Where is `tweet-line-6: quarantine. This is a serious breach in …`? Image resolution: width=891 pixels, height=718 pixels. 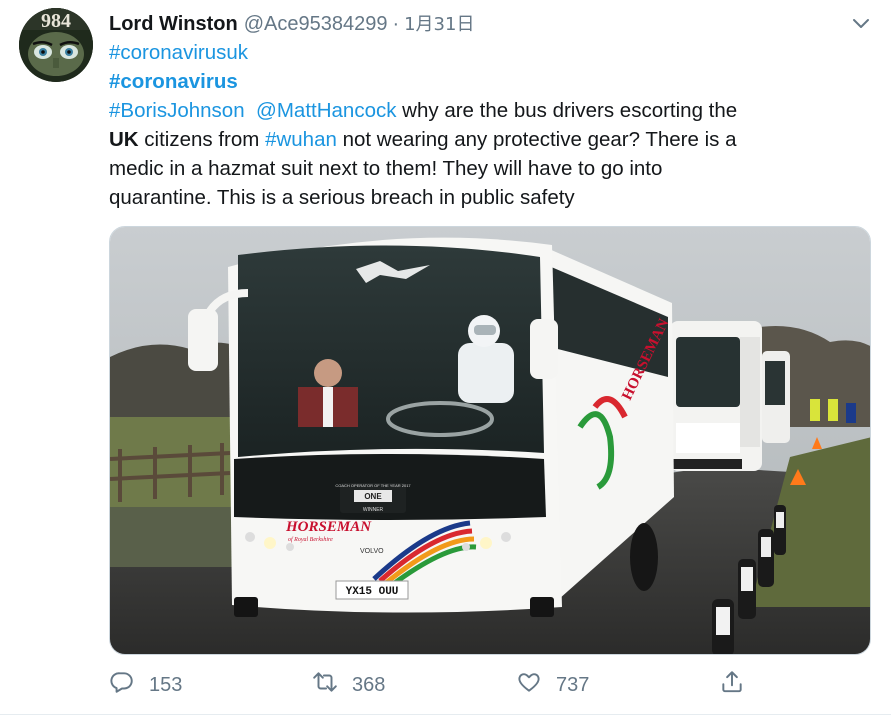
tweet-line-6: quarantine. This is a serious breach in … is located at coordinates (489, 197).